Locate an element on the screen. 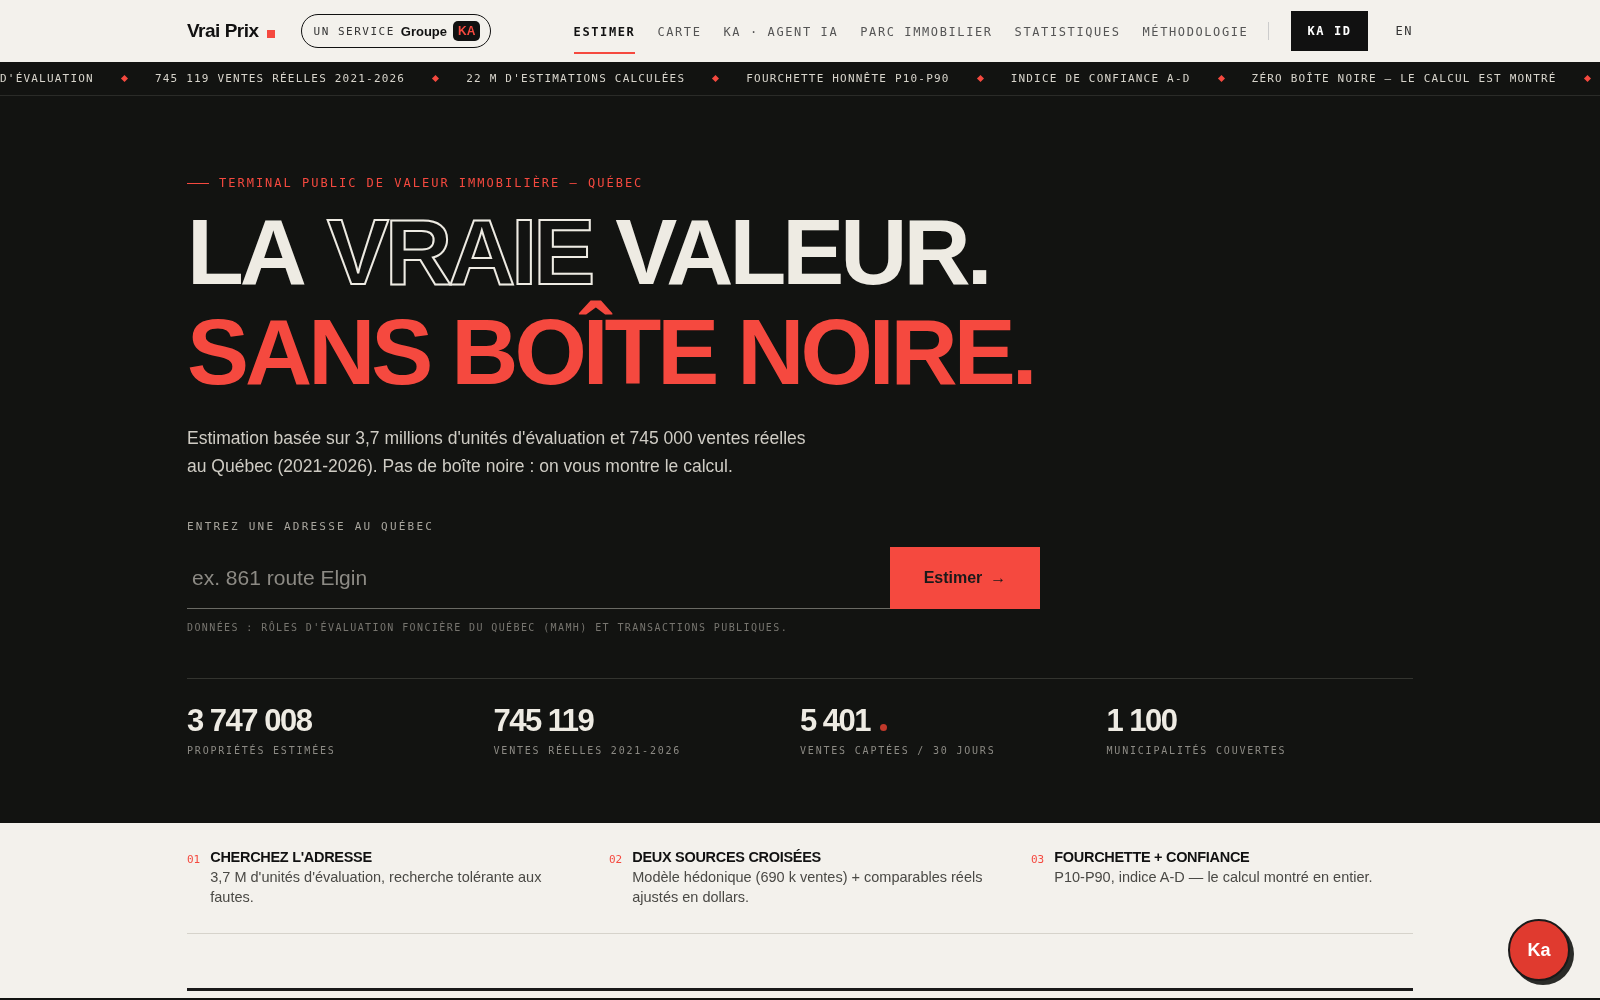  stat-value: 5 401 is located at coordinates (835, 721).